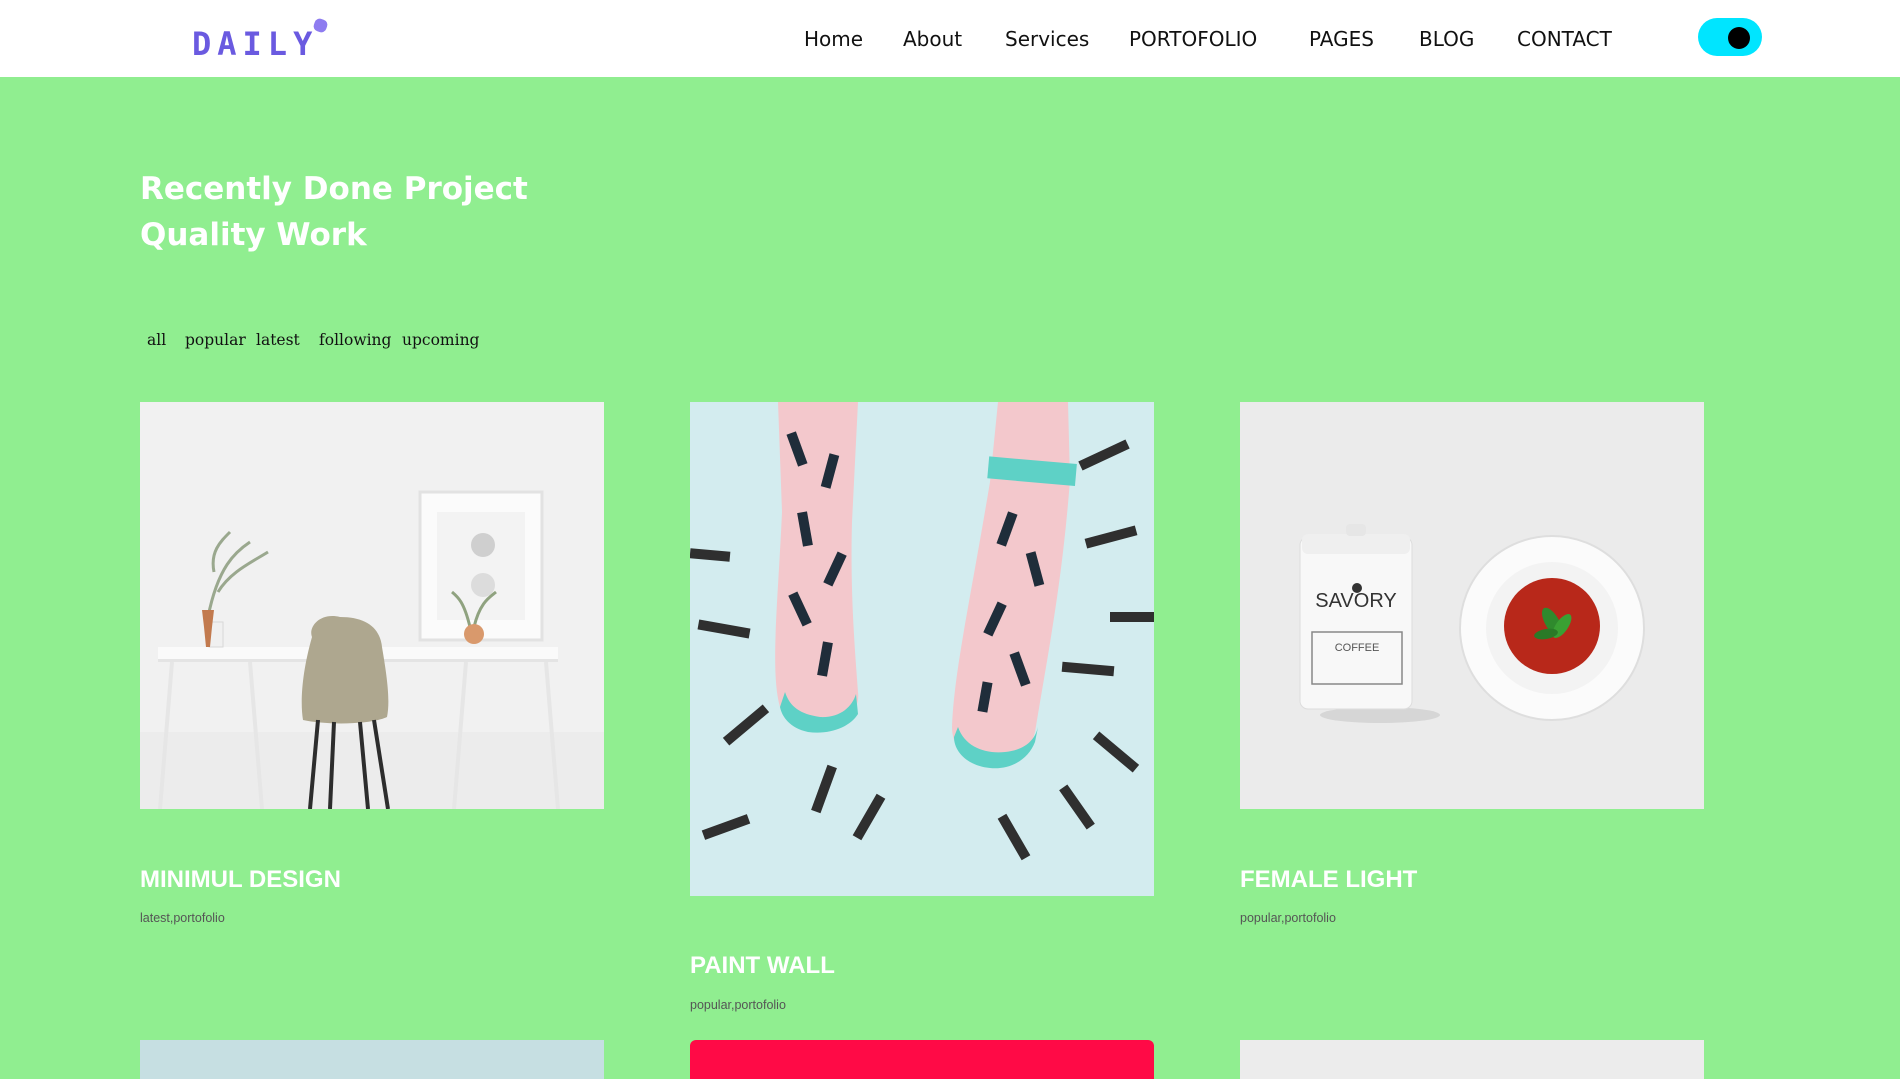 Image resolution: width=1900 pixels, height=1079 pixels. Describe the element at coordinates (182, 918) in the screenshot. I see `project-tags: latest,portofolio` at that location.